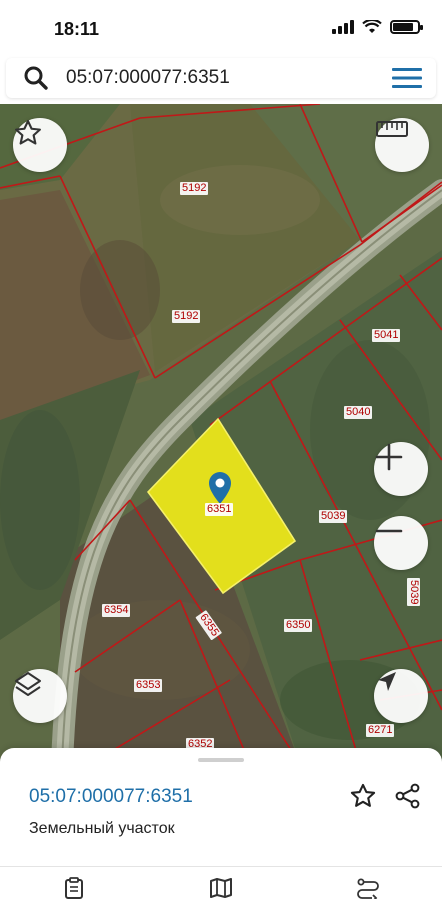 This screenshot has width=442, height=910. I want to click on status-bar: 18:11, so click(221, 28).